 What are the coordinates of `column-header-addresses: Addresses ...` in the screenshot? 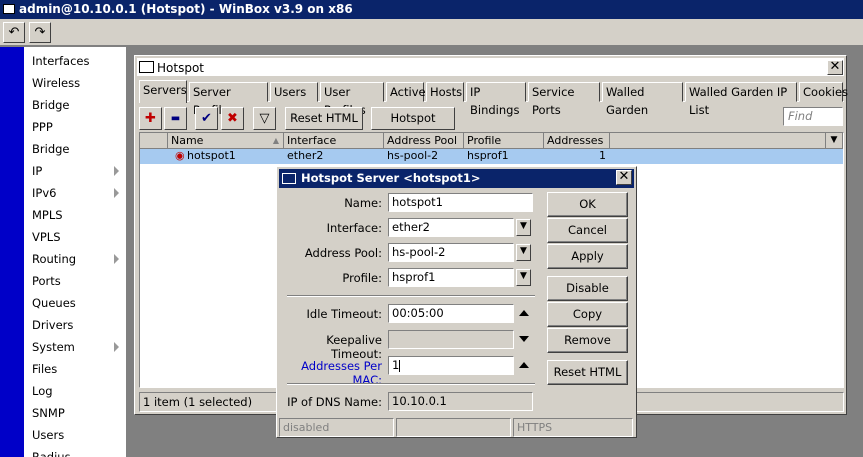 It's located at (577, 147).